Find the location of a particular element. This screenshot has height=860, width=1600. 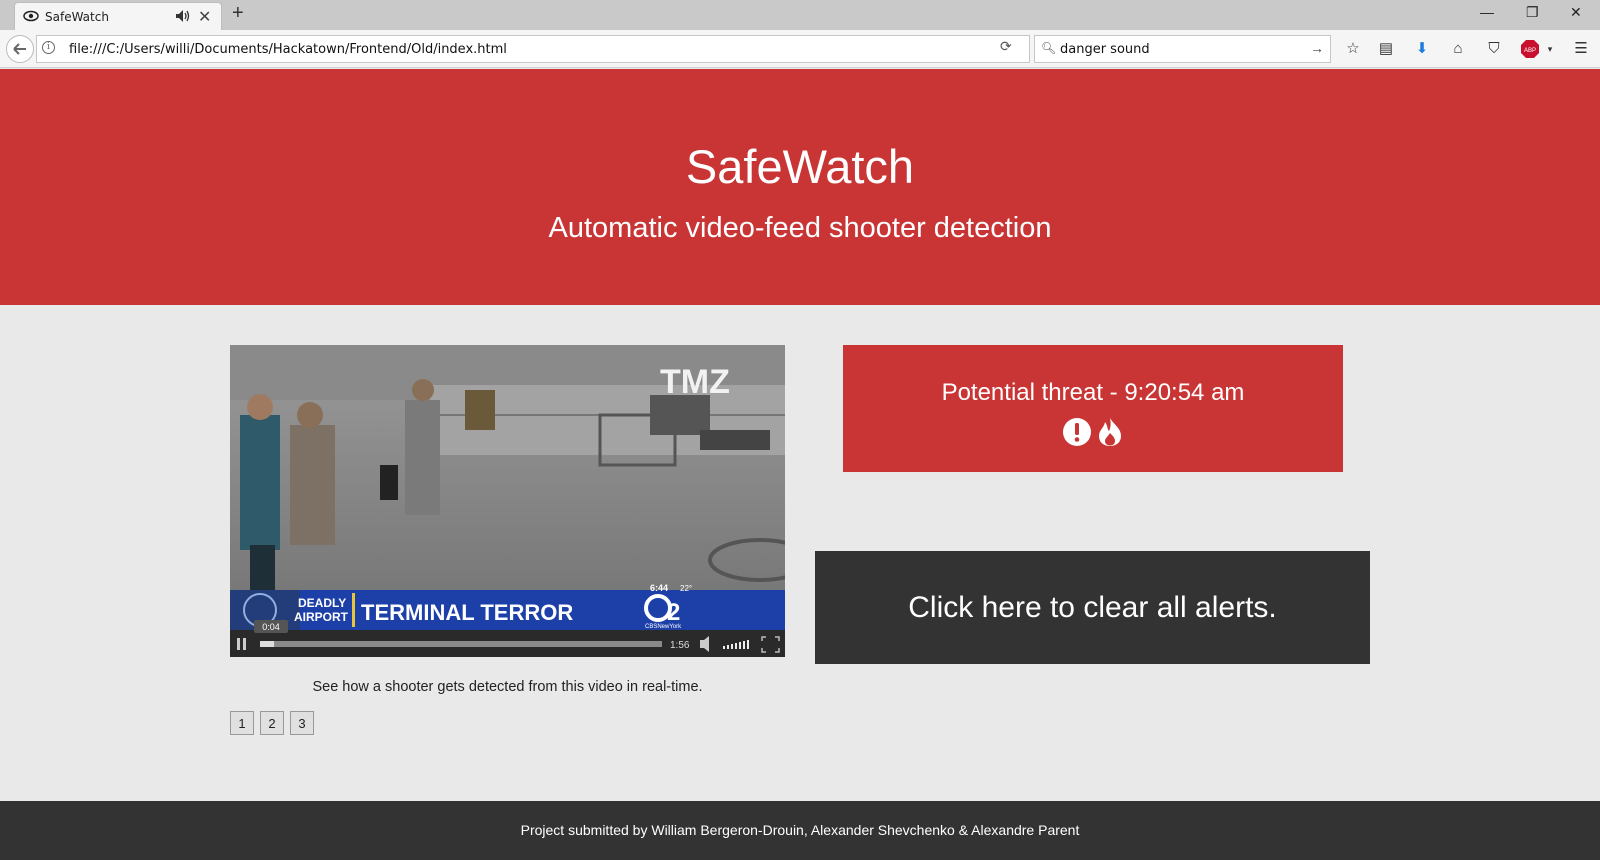

pocket-icon: ⛉ is located at coordinates (1494, 49).